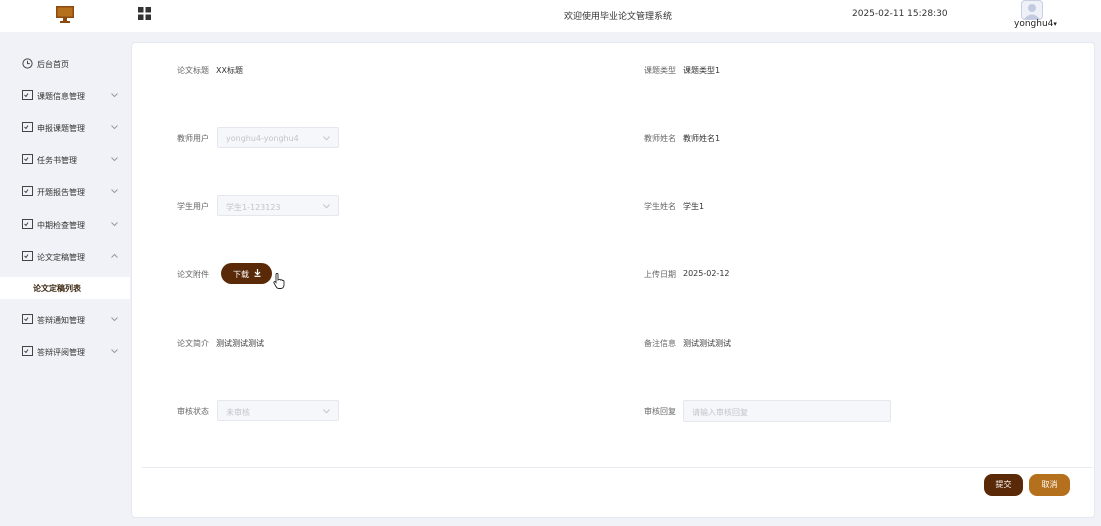 Image resolution: width=1101 pixels, height=526 pixels. I want to click on sidebar-item-home: 后台首页, so click(65, 64).